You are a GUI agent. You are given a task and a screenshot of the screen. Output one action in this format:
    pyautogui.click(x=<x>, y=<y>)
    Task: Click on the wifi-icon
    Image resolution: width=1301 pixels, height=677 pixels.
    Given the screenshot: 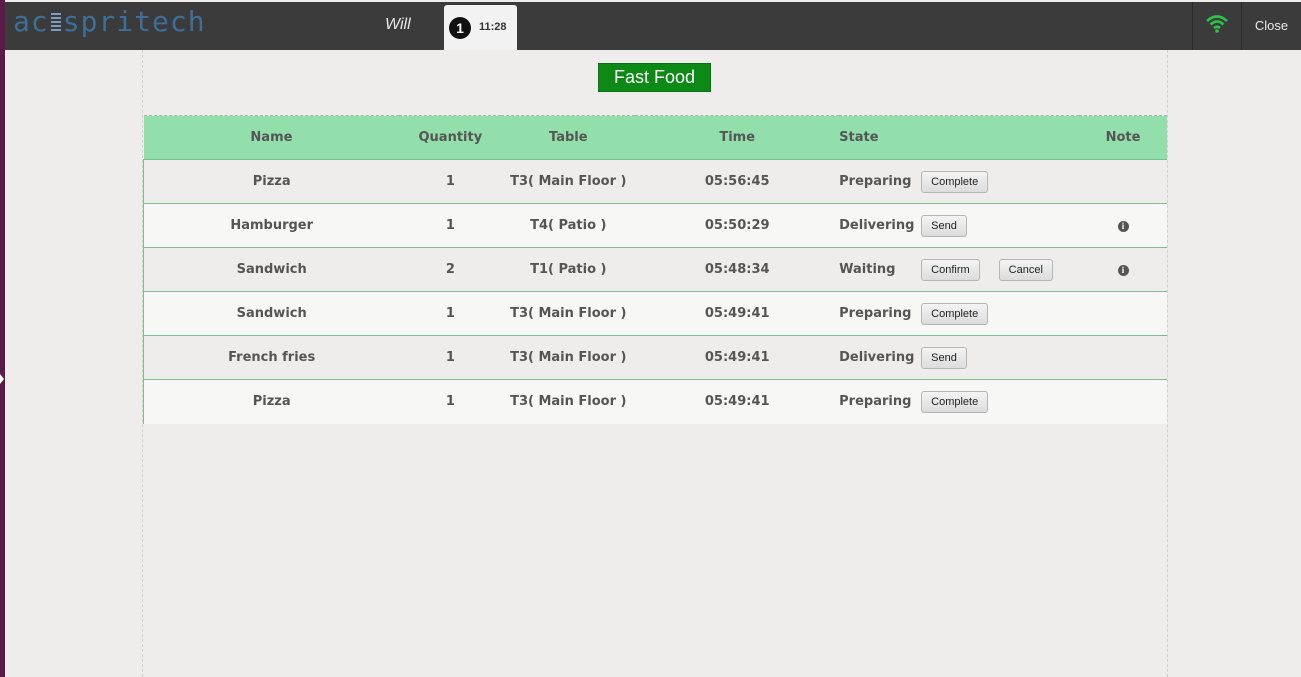 What is the action you would take?
    pyautogui.click(x=1217, y=24)
    